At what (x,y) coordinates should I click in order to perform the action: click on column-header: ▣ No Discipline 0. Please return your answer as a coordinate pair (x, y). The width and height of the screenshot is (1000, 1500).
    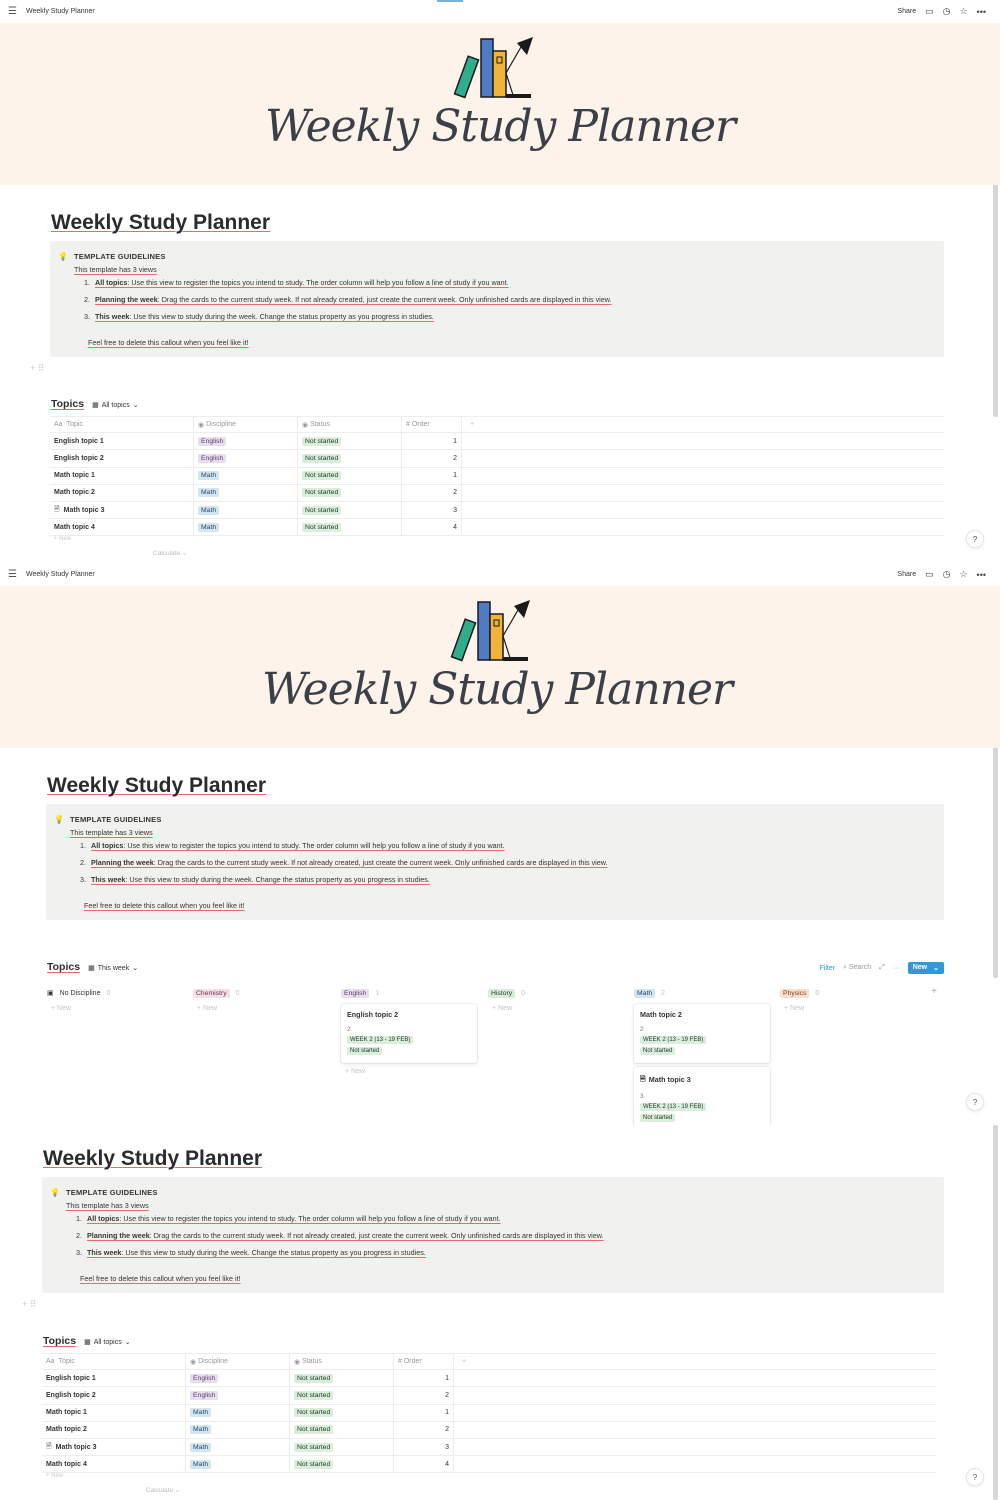
    Looking at the image, I should click on (115, 993).